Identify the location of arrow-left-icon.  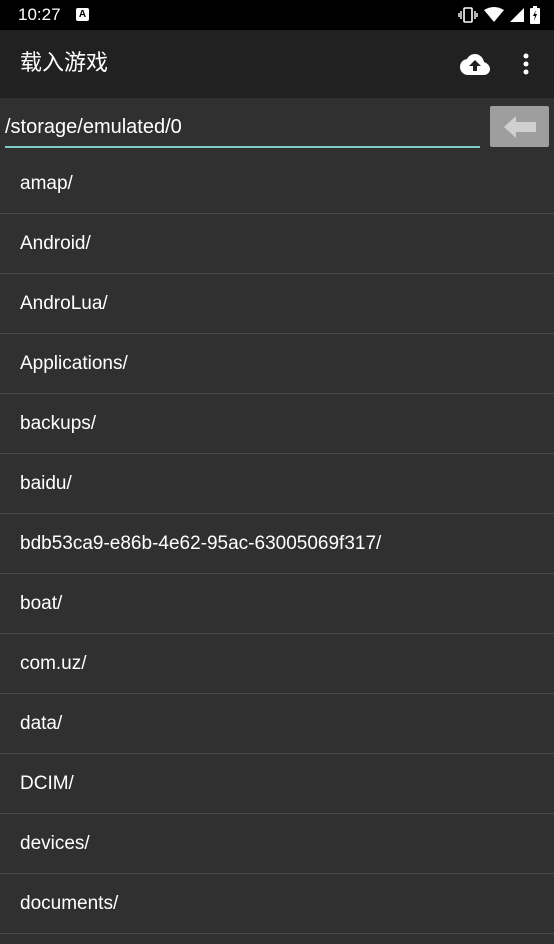
(519, 126).